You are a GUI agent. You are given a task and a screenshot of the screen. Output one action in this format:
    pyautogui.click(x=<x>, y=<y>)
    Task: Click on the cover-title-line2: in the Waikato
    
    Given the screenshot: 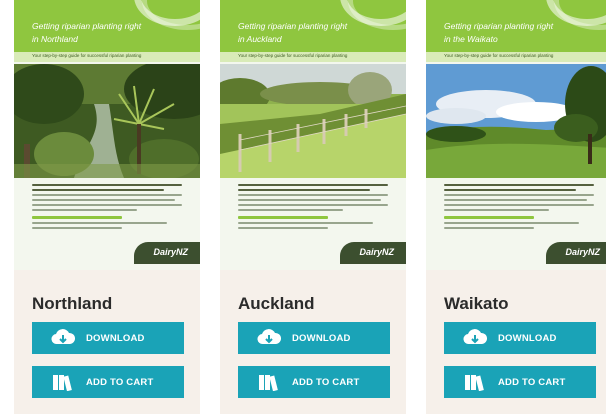 What is the action you would take?
    pyautogui.click(x=471, y=39)
    